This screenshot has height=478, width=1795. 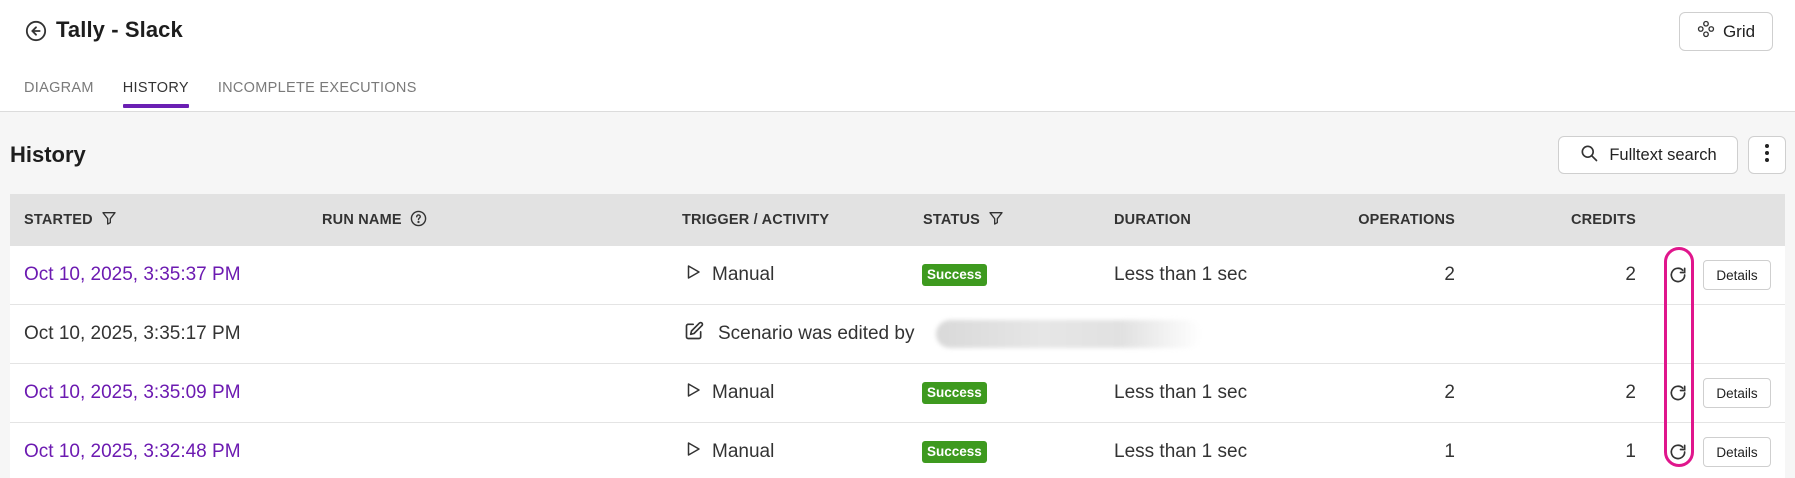 What do you see at coordinates (418, 220) in the screenshot?
I see `help-icon` at bounding box center [418, 220].